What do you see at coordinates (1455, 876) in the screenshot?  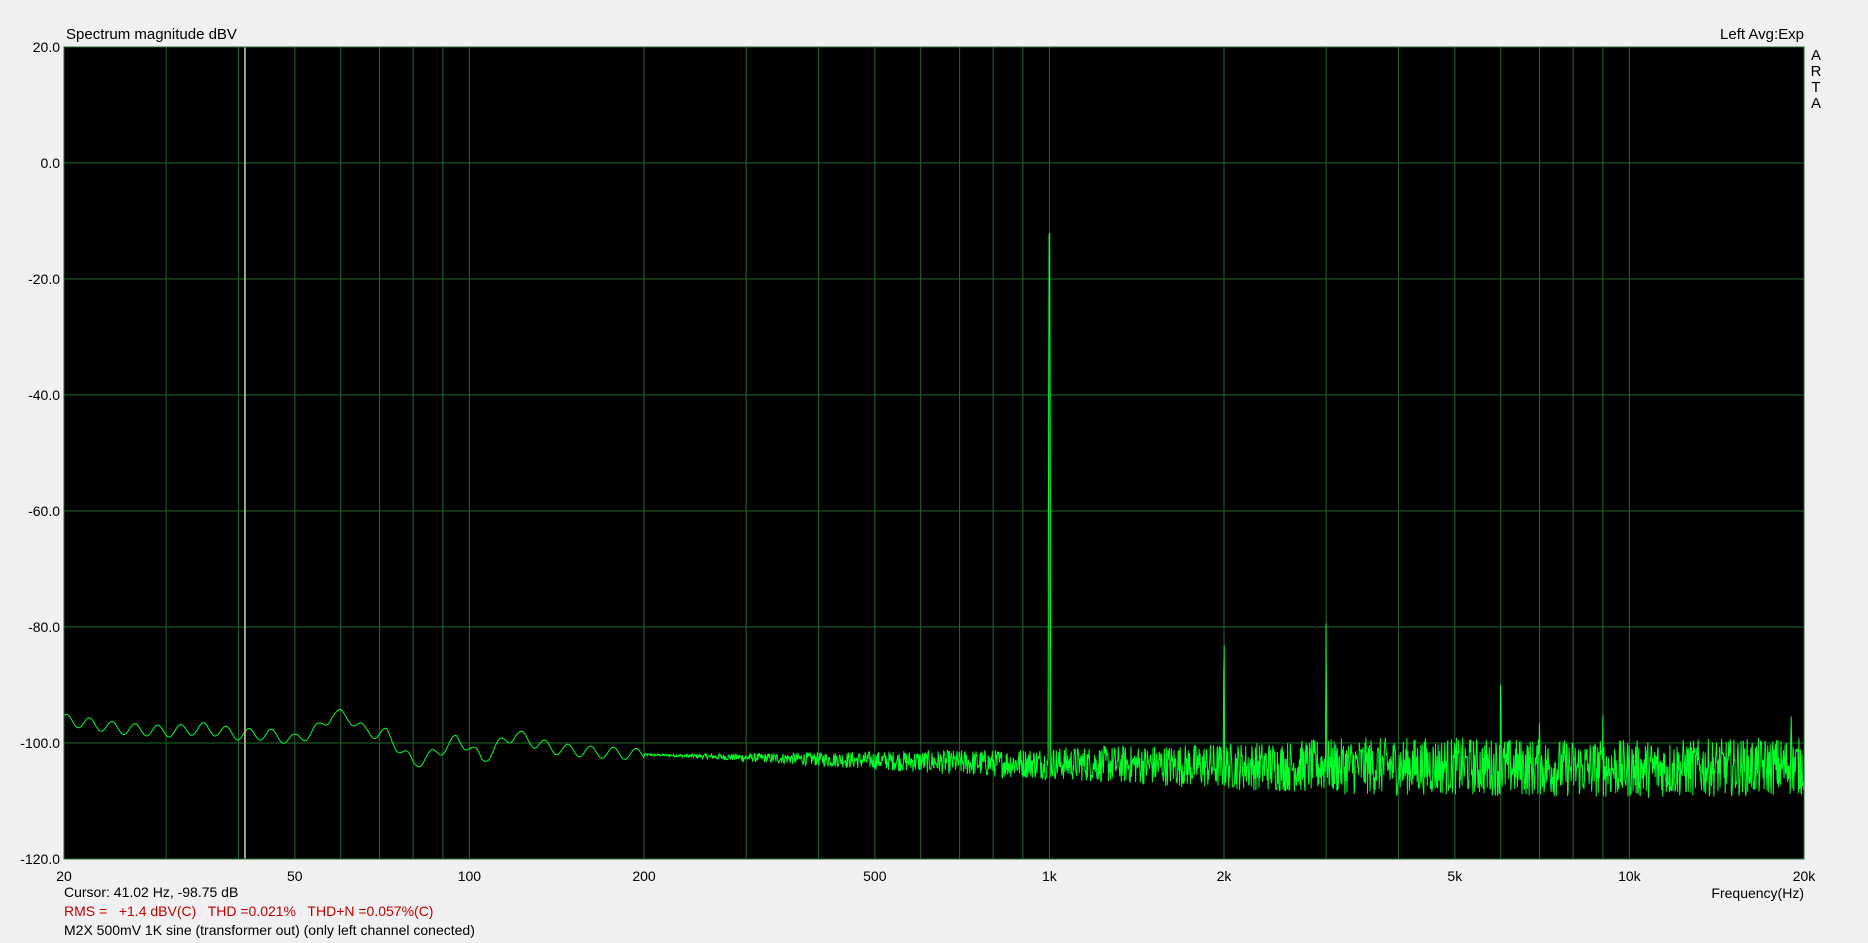 I see `x-tick-label: 5k` at bounding box center [1455, 876].